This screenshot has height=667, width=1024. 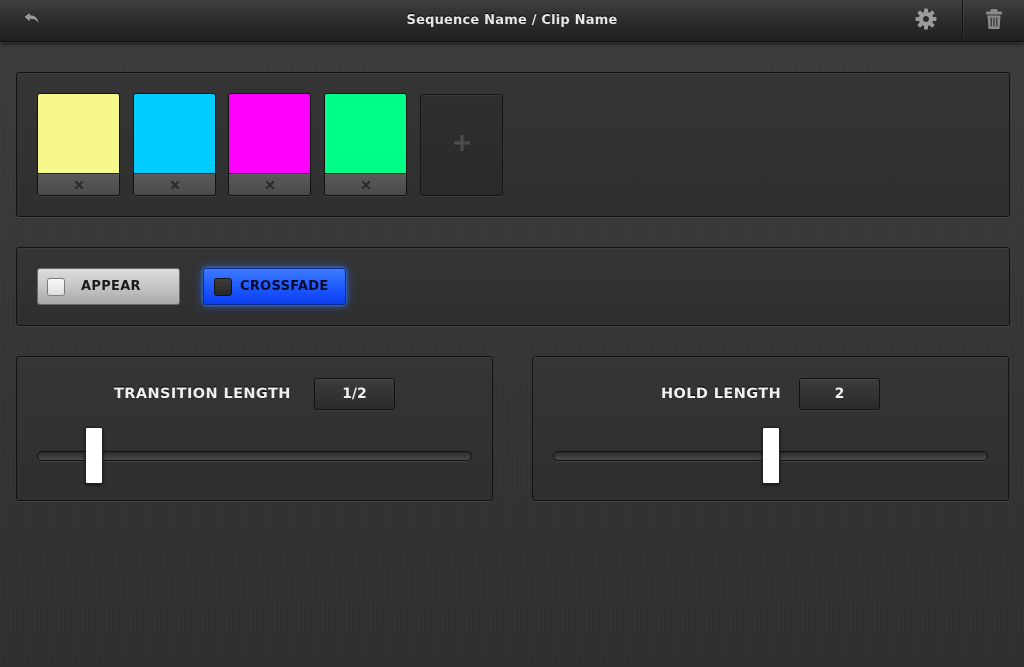 I want to click on appear-button: APPEAR, so click(x=108, y=286).